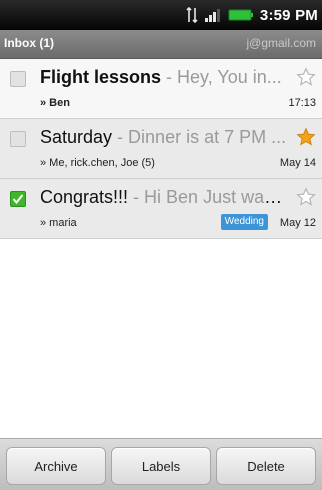  I want to click on message-sender: » maria, so click(58, 223).